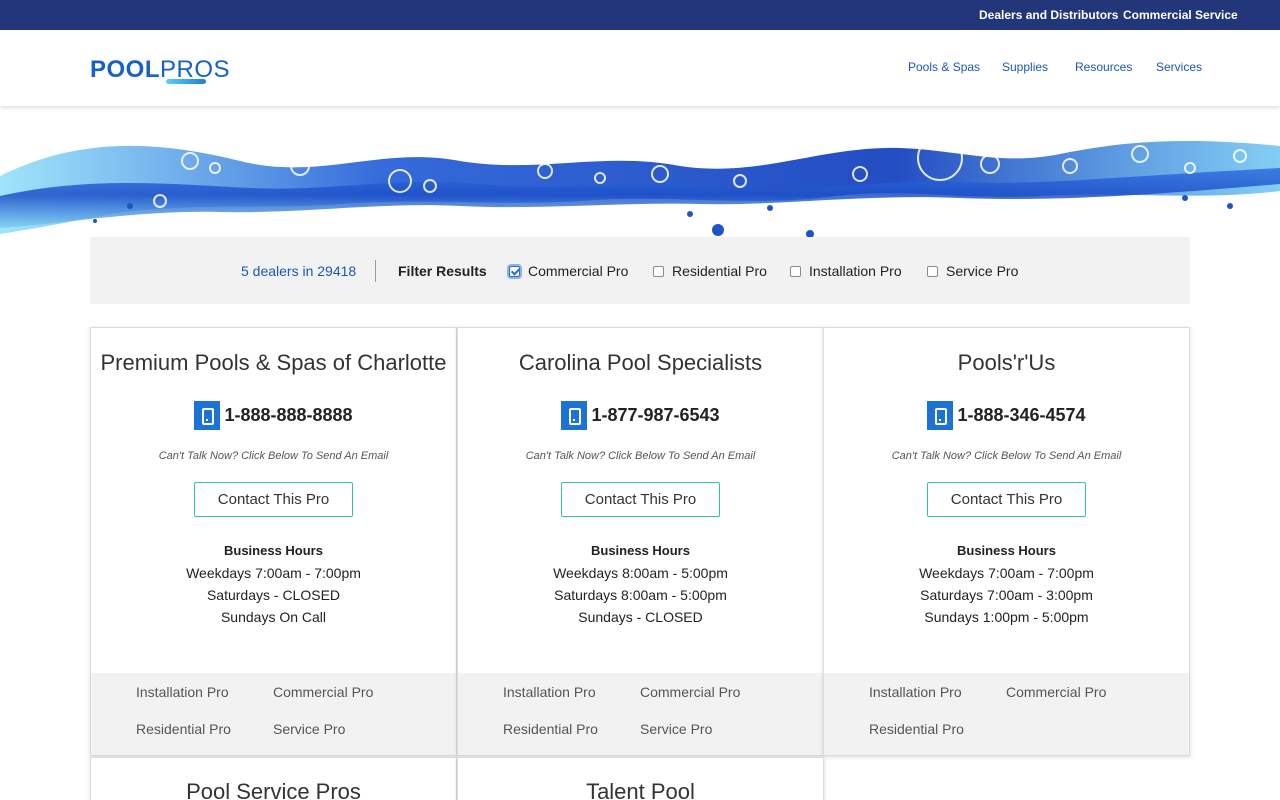 This screenshot has height=800, width=1280. I want to click on dealer-name: Talent Pool, so click(640, 789).